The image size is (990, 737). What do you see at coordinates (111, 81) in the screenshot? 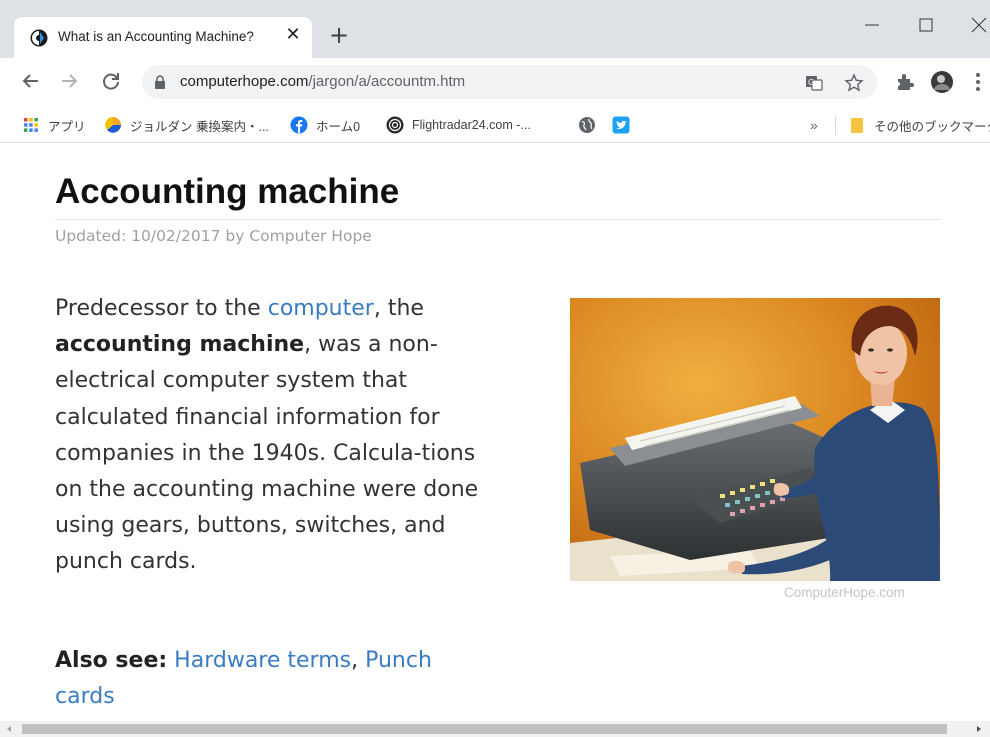
I see `reload-icon` at bounding box center [111, 81].